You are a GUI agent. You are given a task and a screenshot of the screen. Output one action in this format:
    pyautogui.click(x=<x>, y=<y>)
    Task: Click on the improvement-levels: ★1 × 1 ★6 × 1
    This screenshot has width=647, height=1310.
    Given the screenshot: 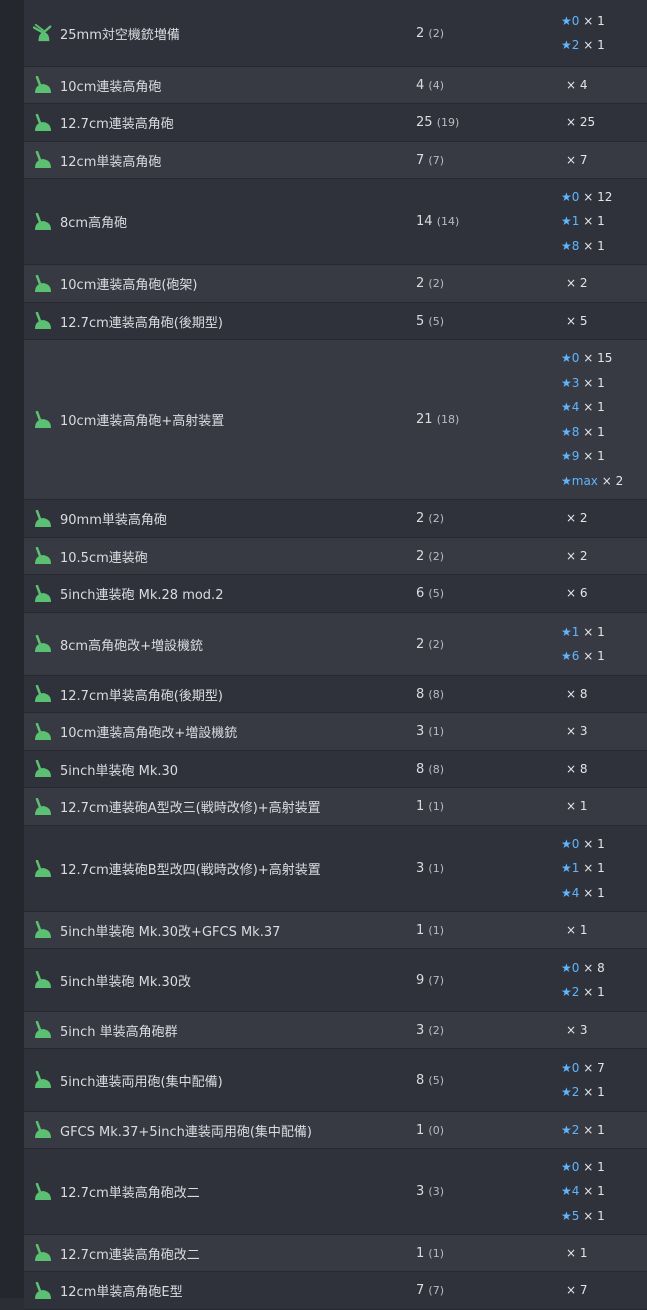 What is the action you would take?
    pyautogui.click(x=583, y=644)
    